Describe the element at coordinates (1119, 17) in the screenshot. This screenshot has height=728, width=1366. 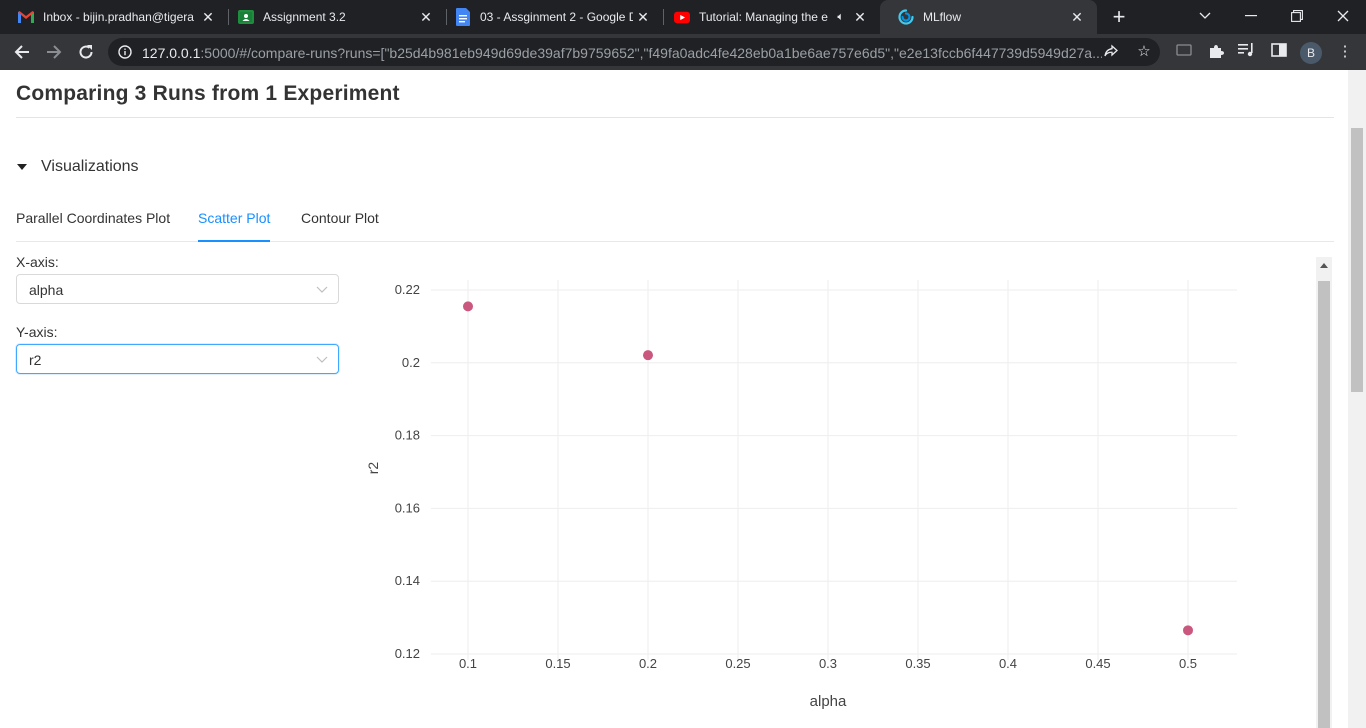
I see `new-tab-button: +` at that location.